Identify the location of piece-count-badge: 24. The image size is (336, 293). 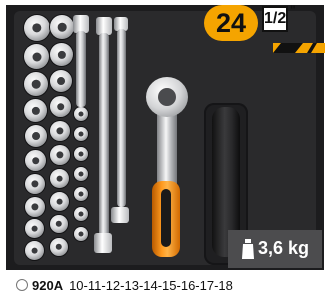
(231, 23).